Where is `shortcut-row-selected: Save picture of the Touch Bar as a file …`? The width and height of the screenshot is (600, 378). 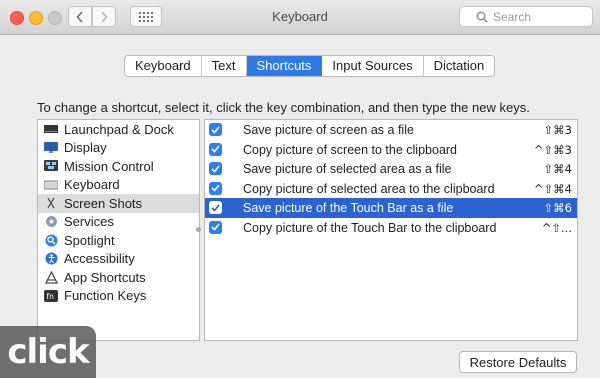 shortcut-row-selected: Save picture of the Touch Bar as a file … is located at coordinates (391, 208).